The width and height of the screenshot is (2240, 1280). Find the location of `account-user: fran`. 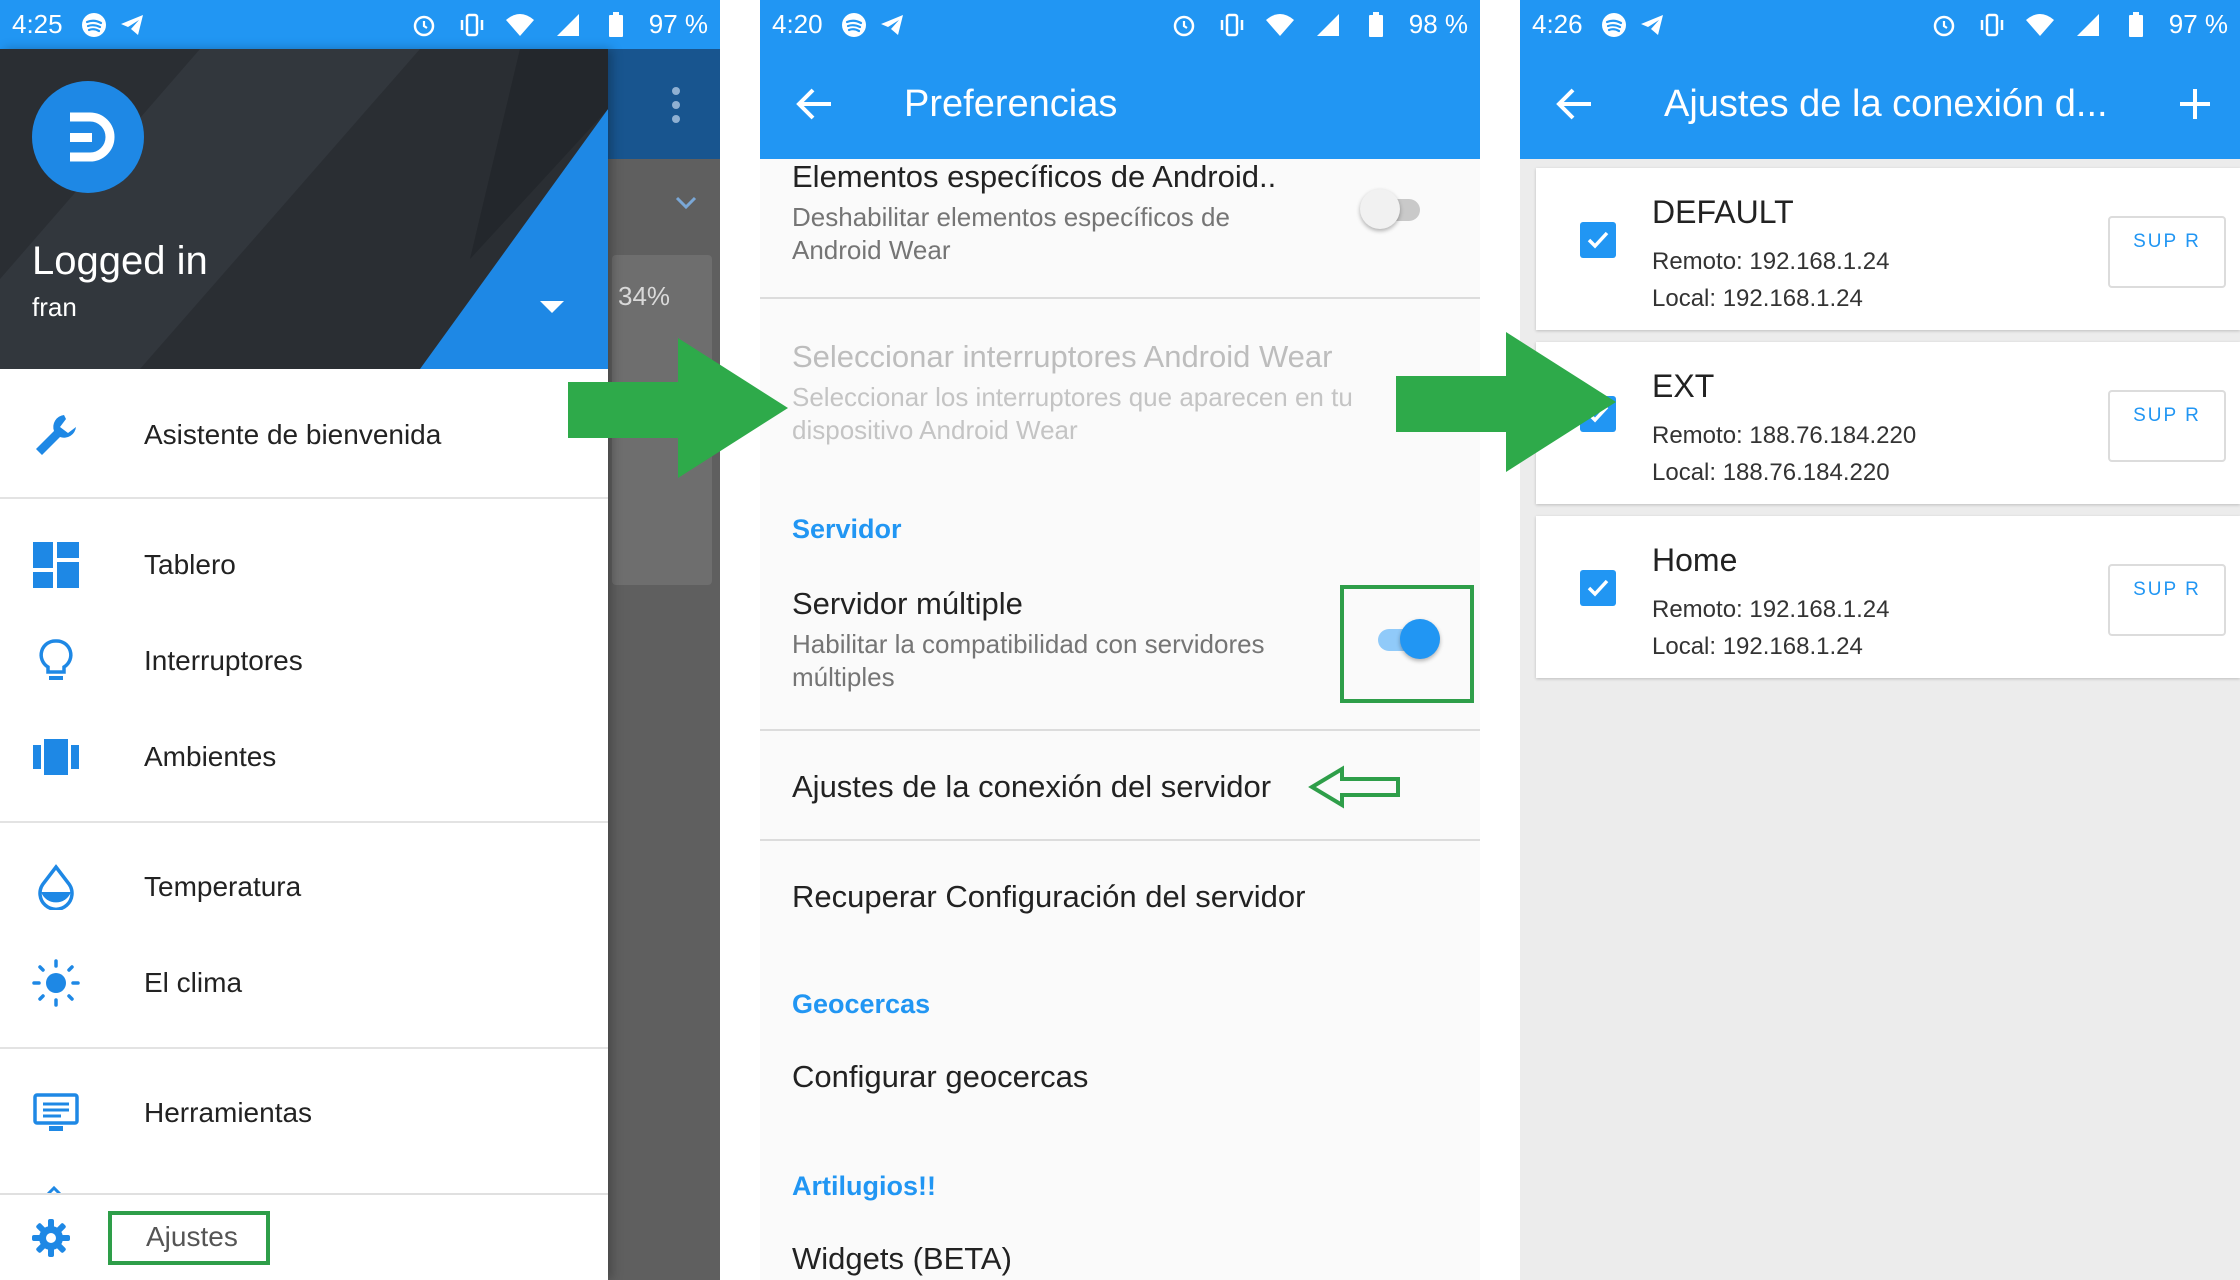

account-user: fran is located at coordinates (54, 307).